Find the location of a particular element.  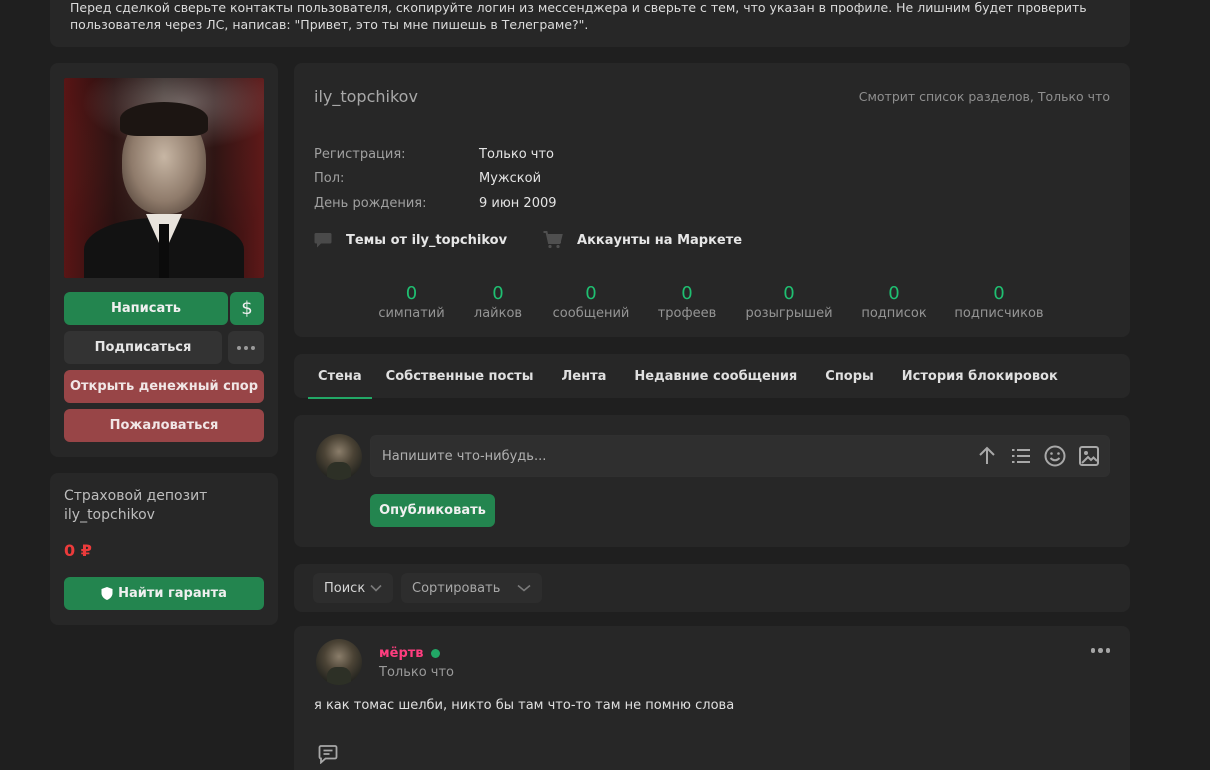

more-icon is located at coordinates (246, 347).